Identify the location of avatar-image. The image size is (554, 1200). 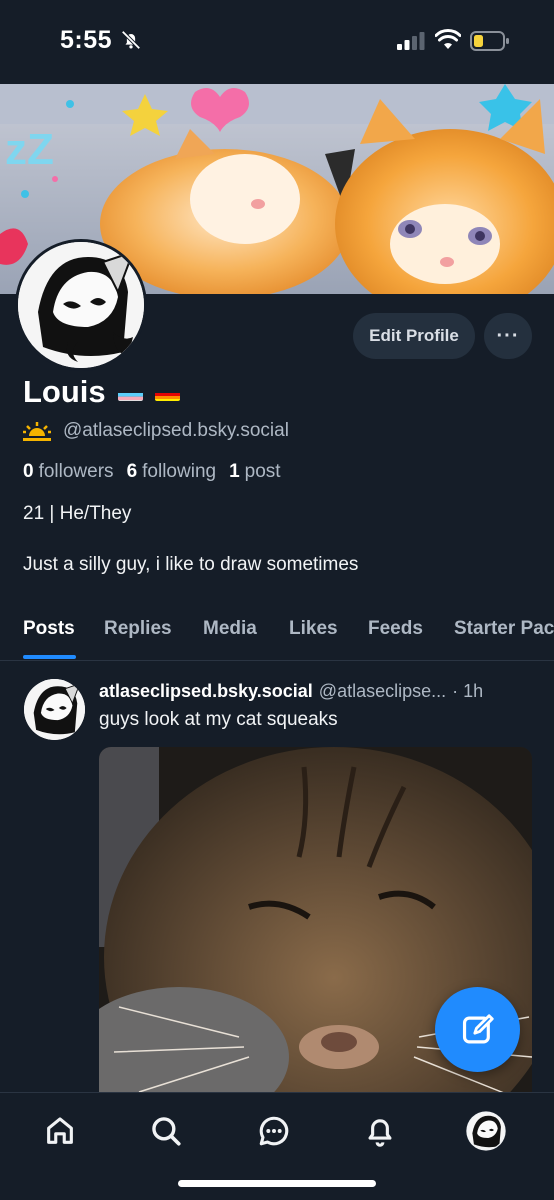
(81, 305).